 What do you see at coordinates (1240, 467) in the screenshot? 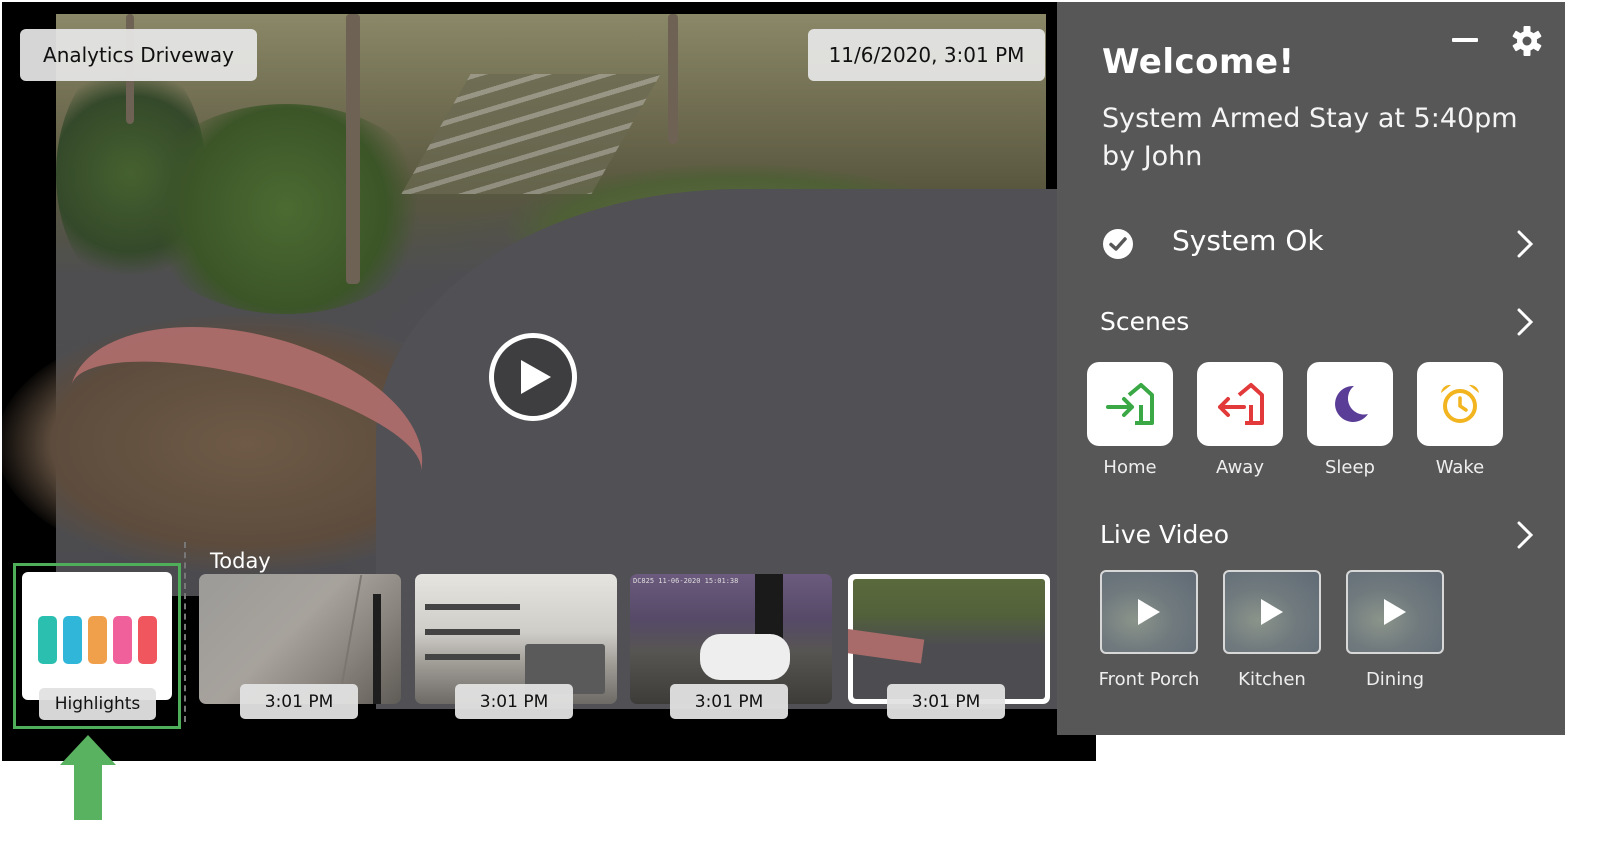
I see `scene-away-label: Away` at bounding box center [1240, 467].